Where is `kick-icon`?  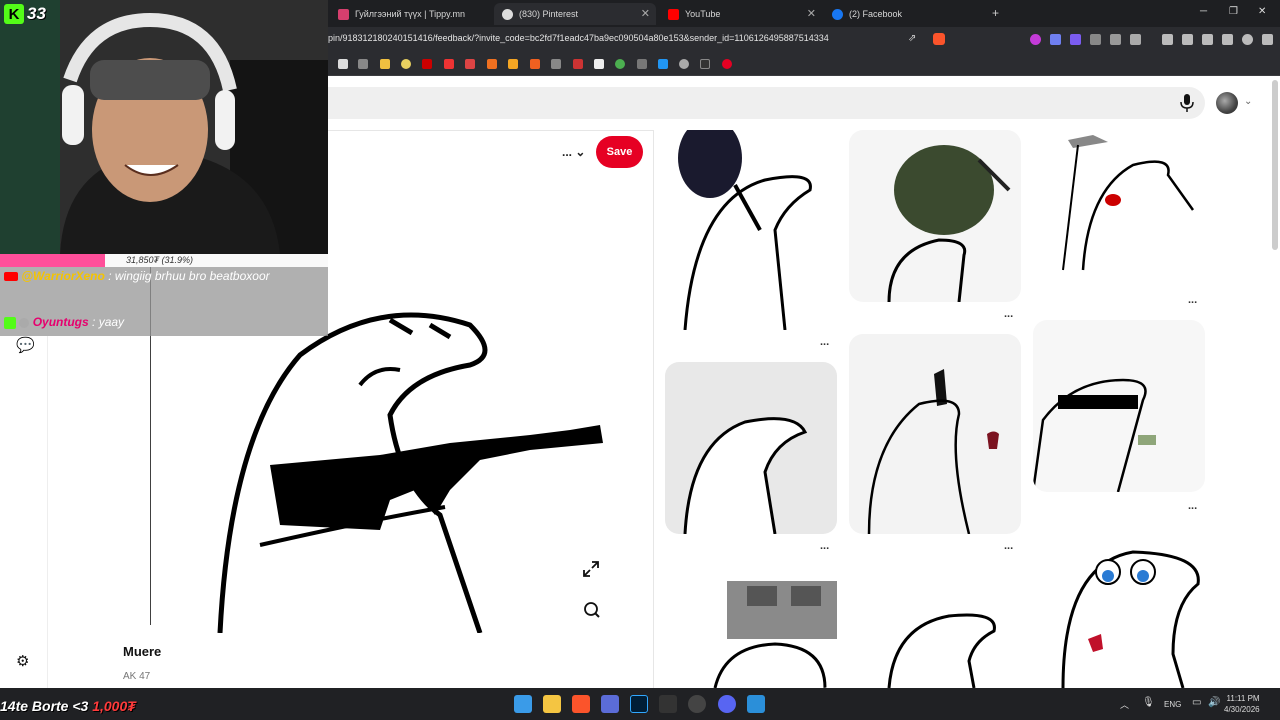
kick-icon is located at coordinates (10, 322).